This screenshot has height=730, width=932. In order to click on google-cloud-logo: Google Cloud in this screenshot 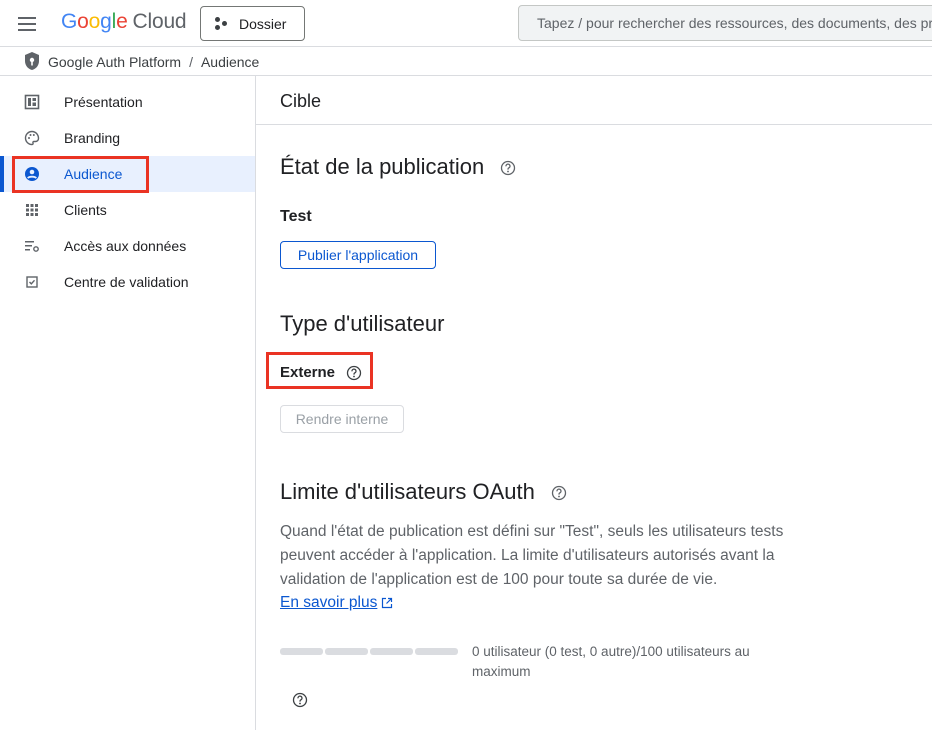, I will do `click(124, 22)`.